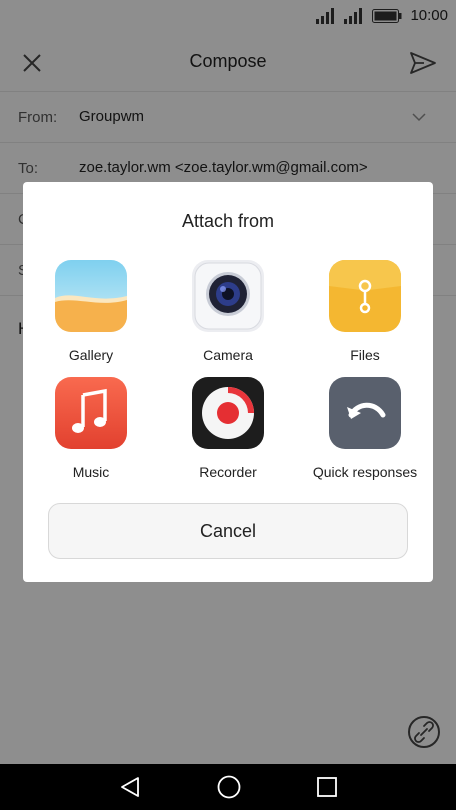  Describe the element at coordinates (365, 296) in the screenshot. I see `files-icon` at that location.